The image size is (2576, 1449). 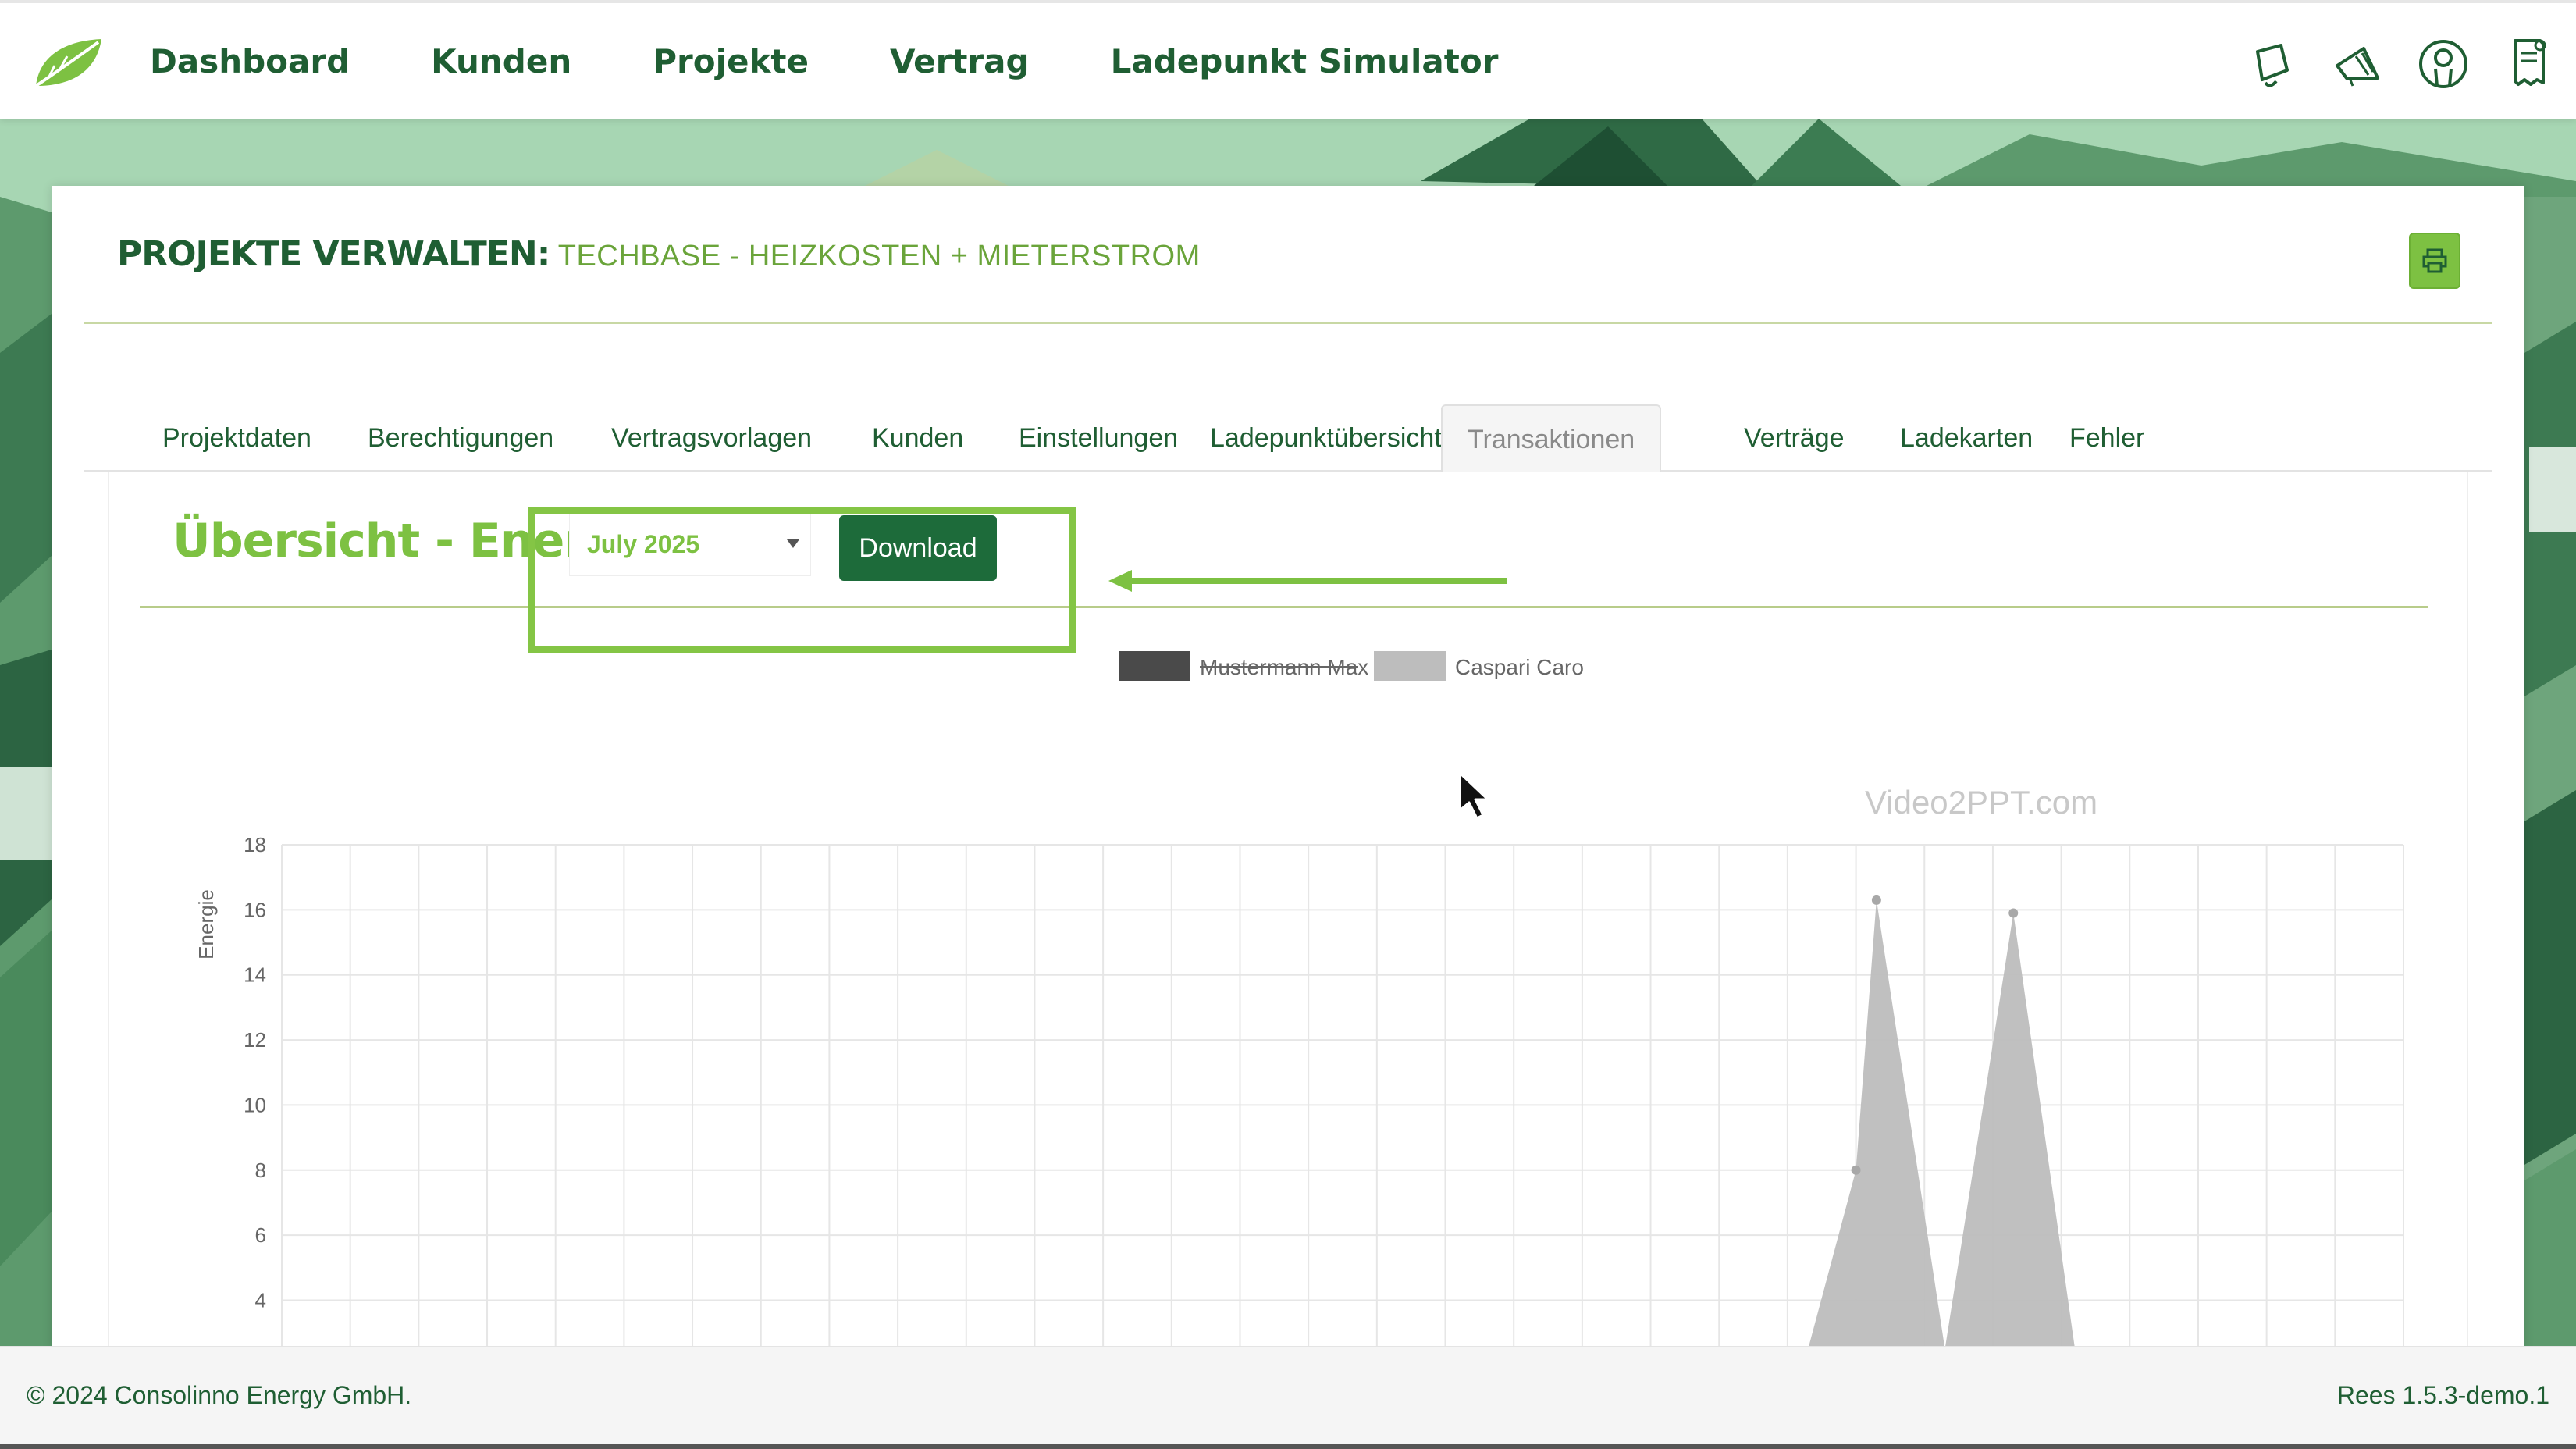 I want to click on nav-dashboard: Dashboard, so click(x=250, y=61).